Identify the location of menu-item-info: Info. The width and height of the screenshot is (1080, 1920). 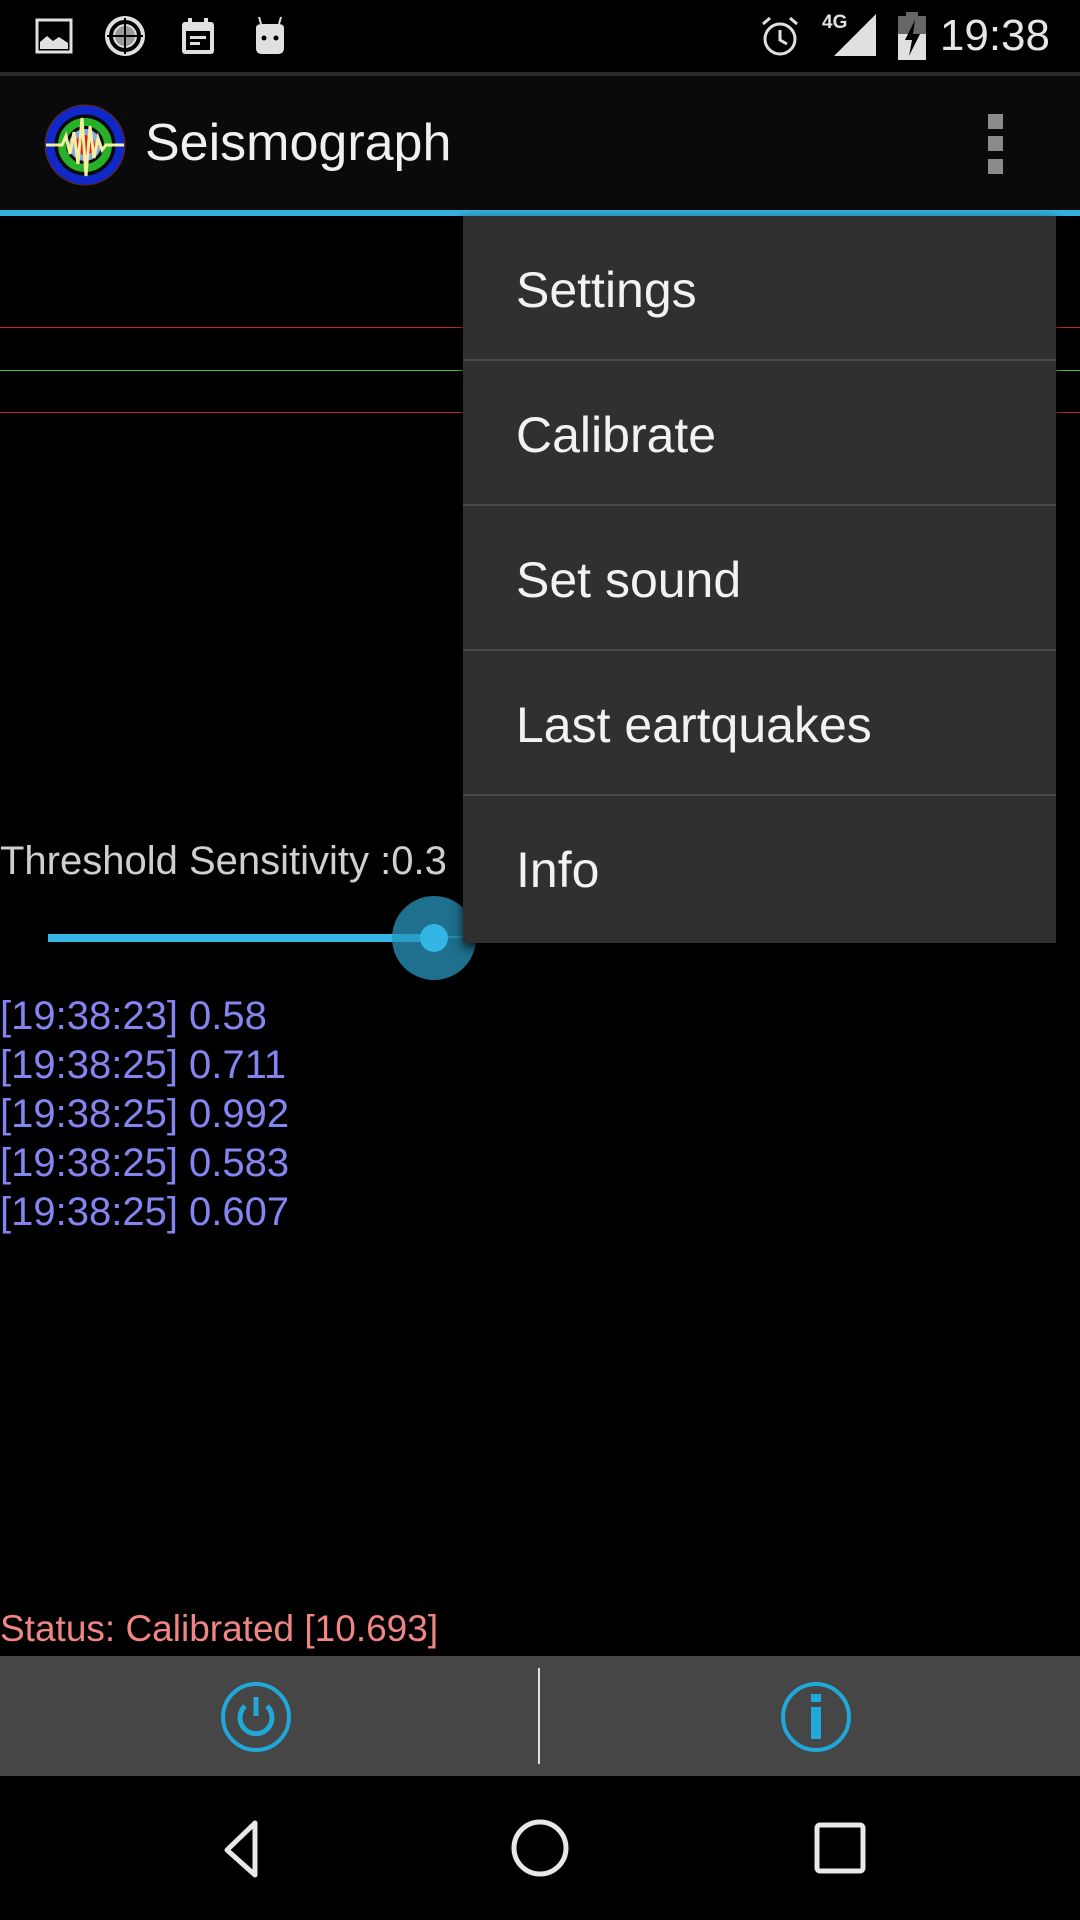
(759, 868).